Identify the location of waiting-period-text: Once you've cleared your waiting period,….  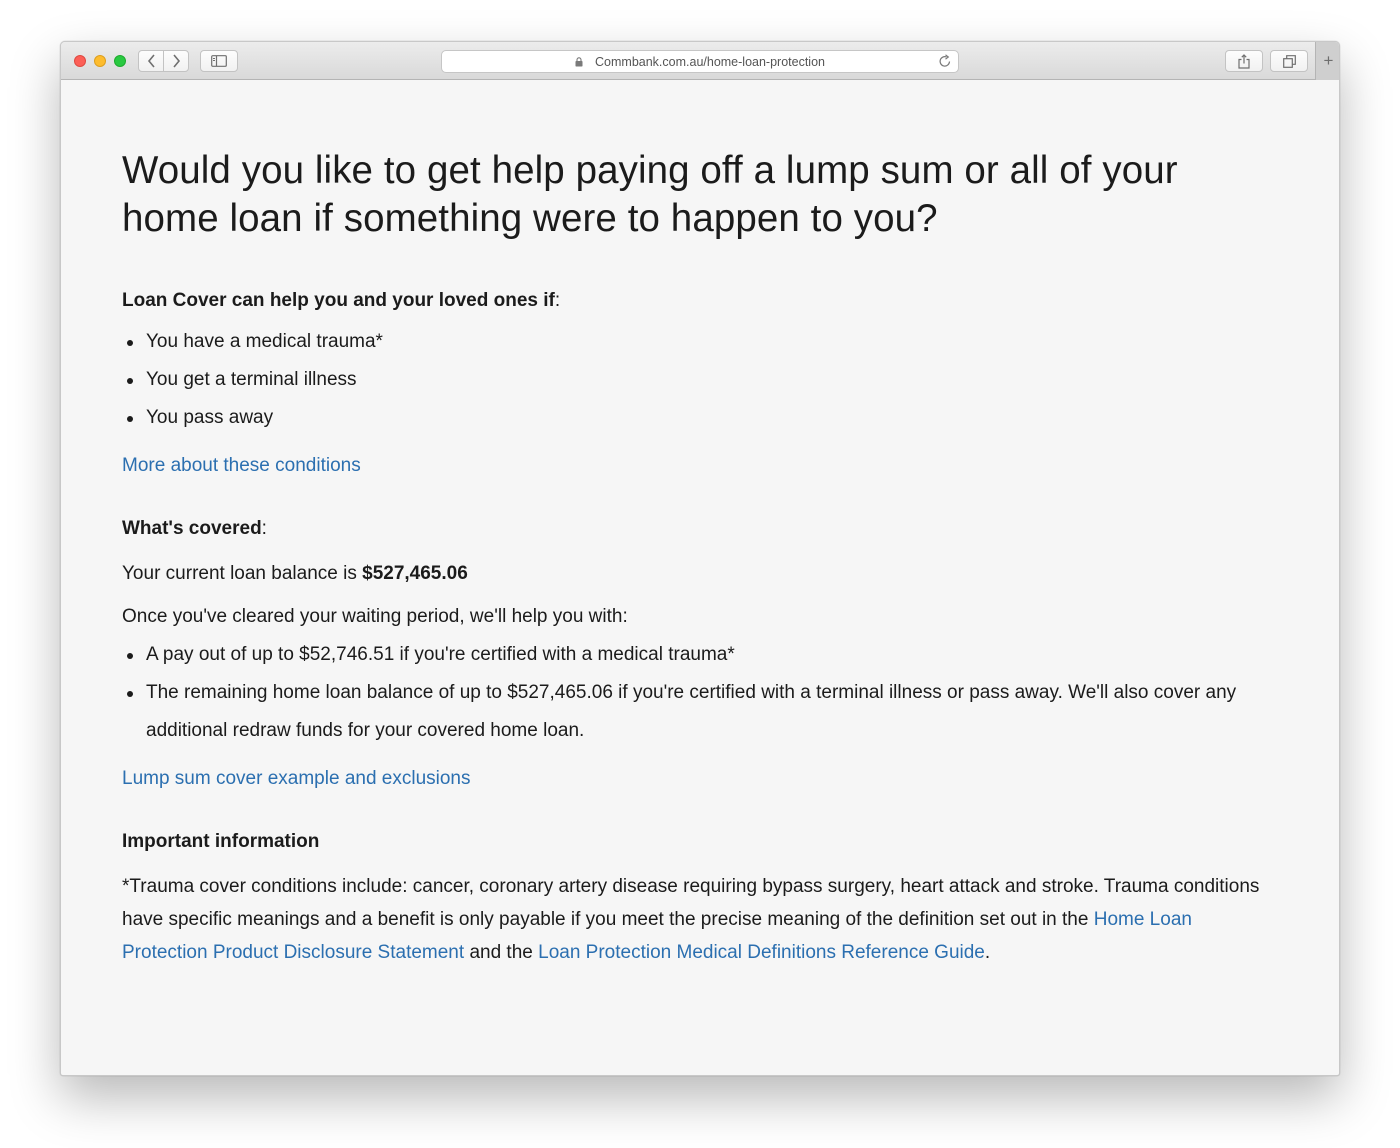
(375, 616).